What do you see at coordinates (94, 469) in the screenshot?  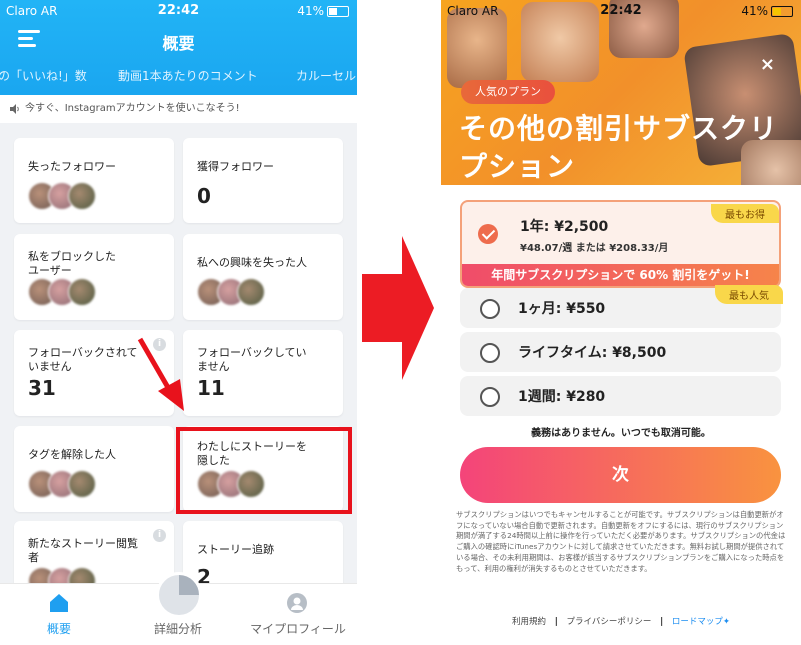 I see `card-untagged: タグを解除した人` at bounding box center [94, 469].